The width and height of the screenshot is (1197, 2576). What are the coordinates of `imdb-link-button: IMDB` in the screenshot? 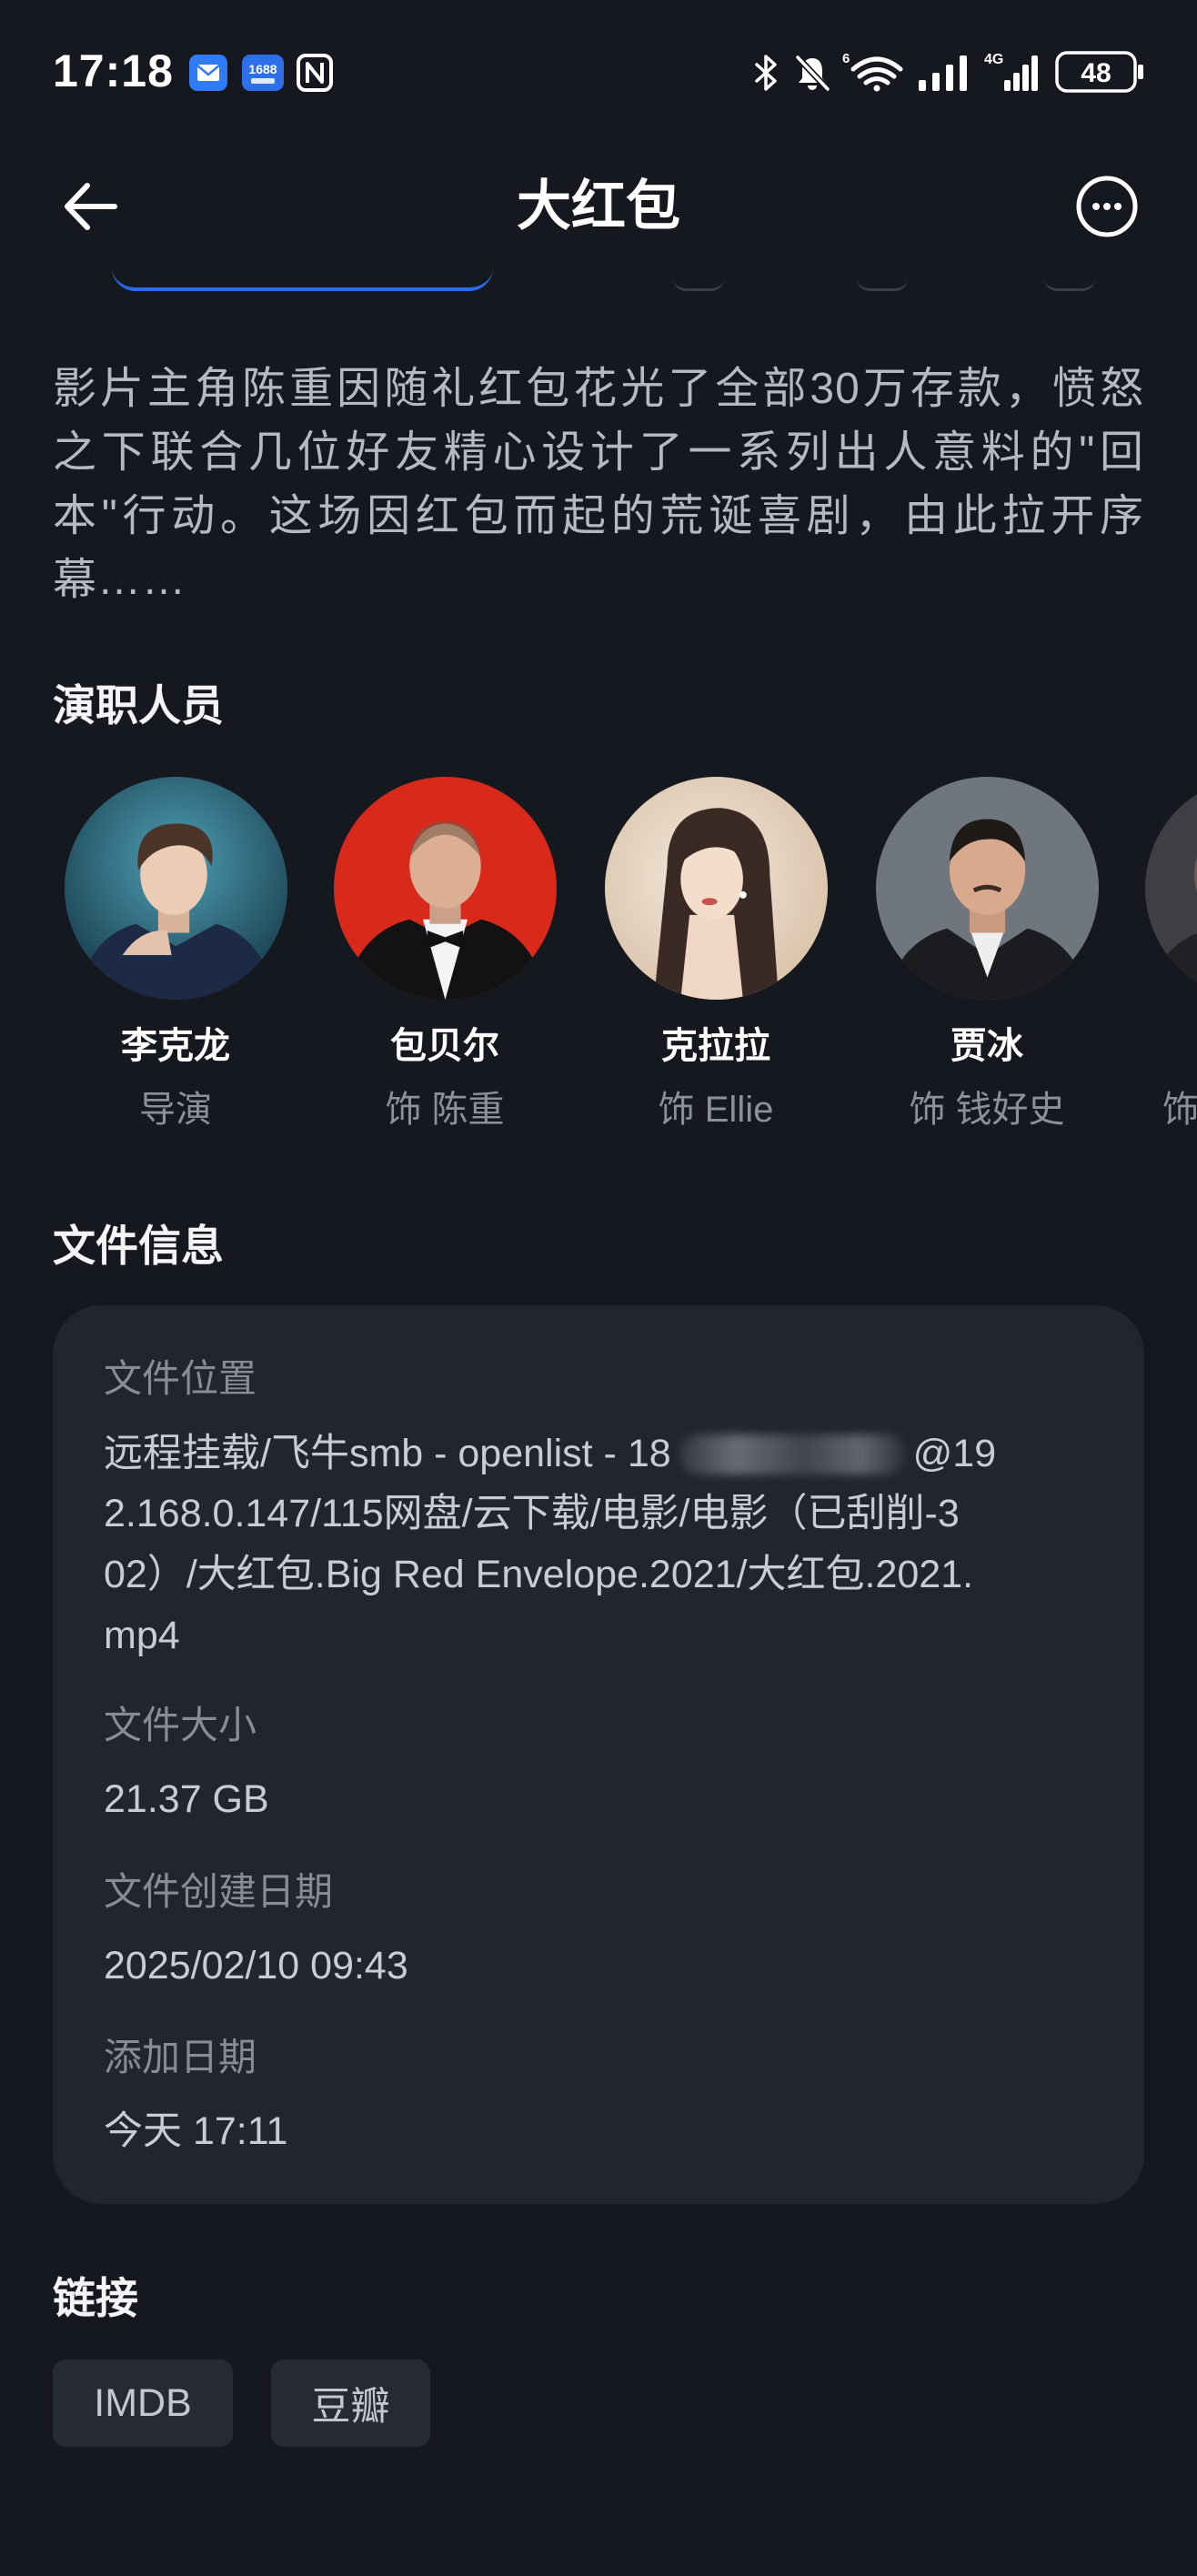 It's located at (143, 2403).